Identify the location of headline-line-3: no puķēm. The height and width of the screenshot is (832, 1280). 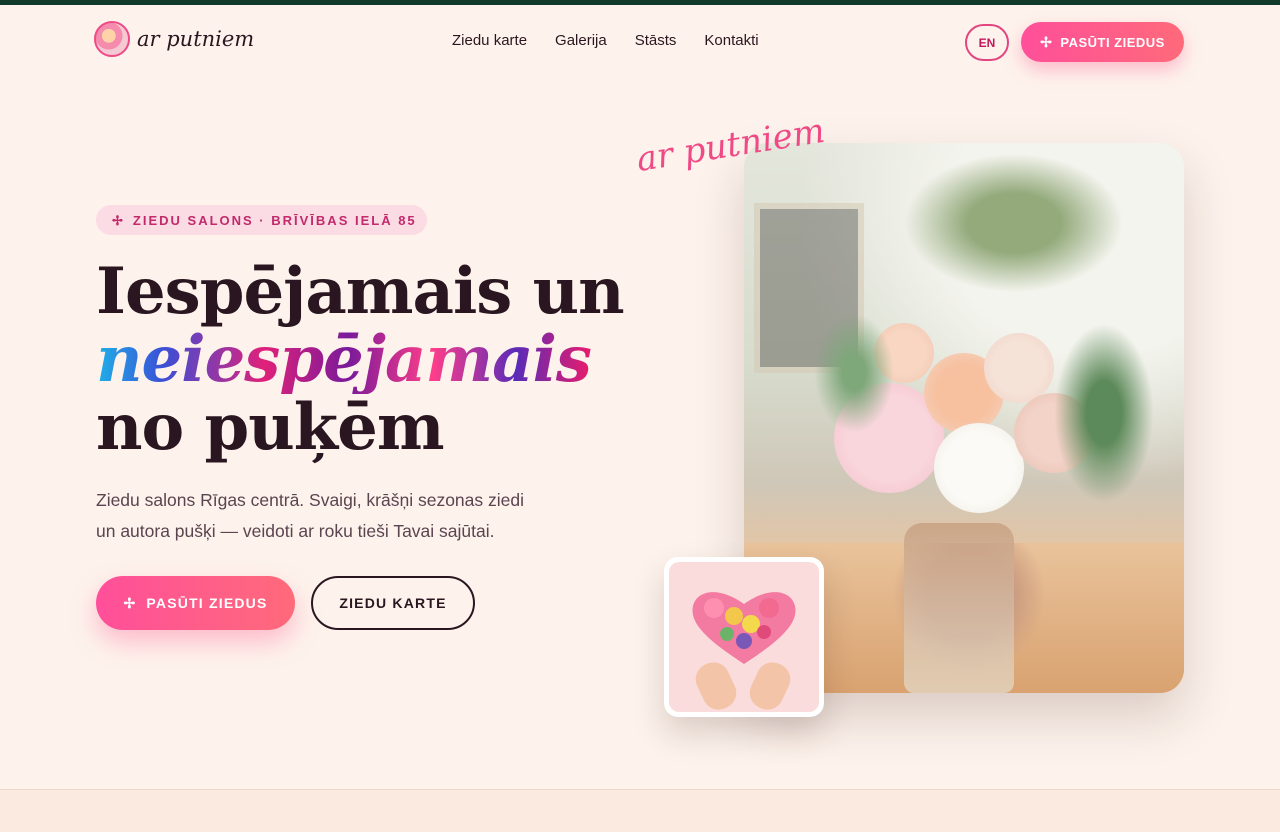
(270, 427).